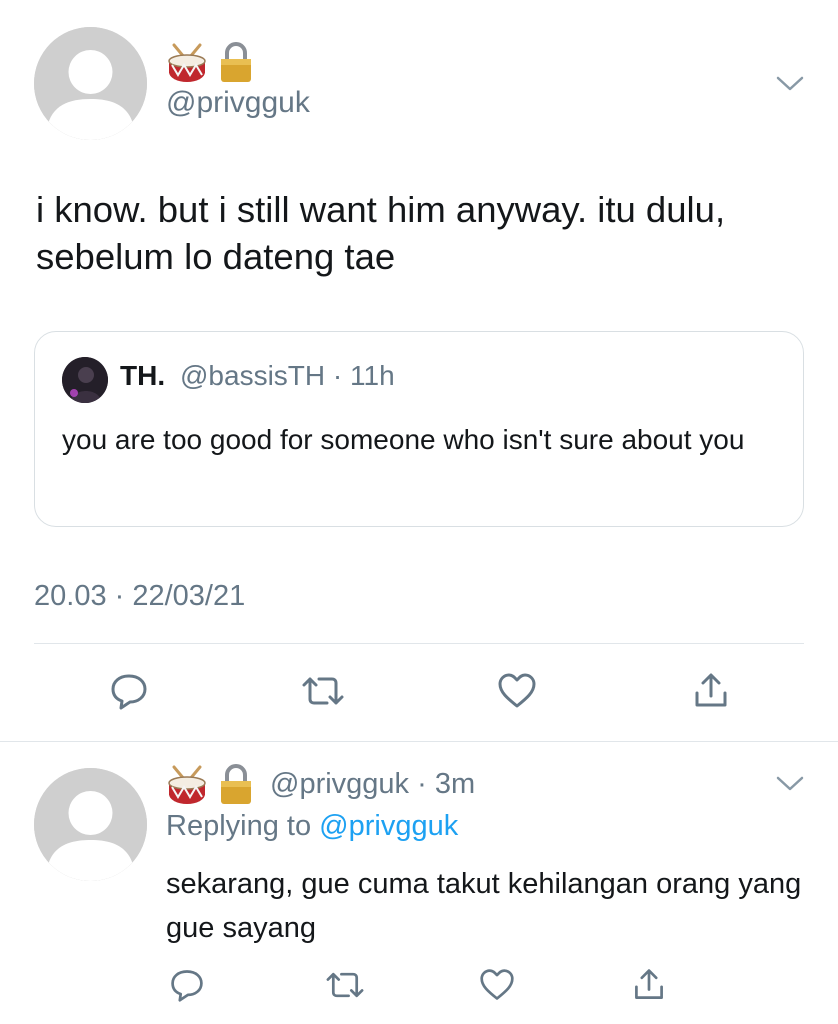  What do you see at coordinates (790, 84) in the screenshot?
I see `more-options-chevron-icon` at bounding box center [790, 84].